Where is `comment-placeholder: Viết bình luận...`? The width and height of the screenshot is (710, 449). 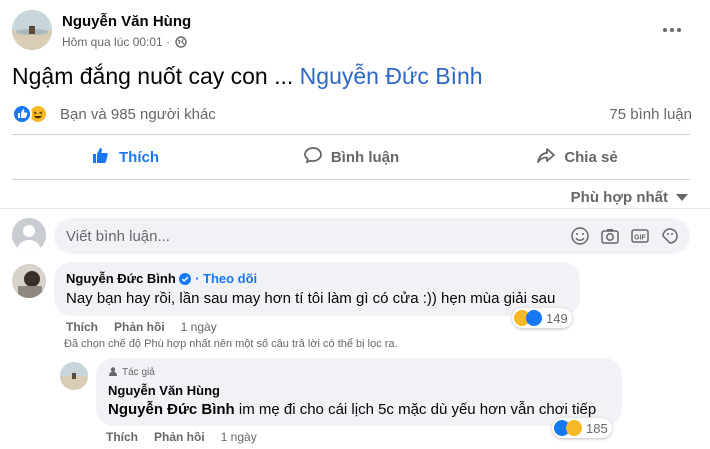 comment-placeholder: Viết bình luận... is located at coordinates (118, 236).